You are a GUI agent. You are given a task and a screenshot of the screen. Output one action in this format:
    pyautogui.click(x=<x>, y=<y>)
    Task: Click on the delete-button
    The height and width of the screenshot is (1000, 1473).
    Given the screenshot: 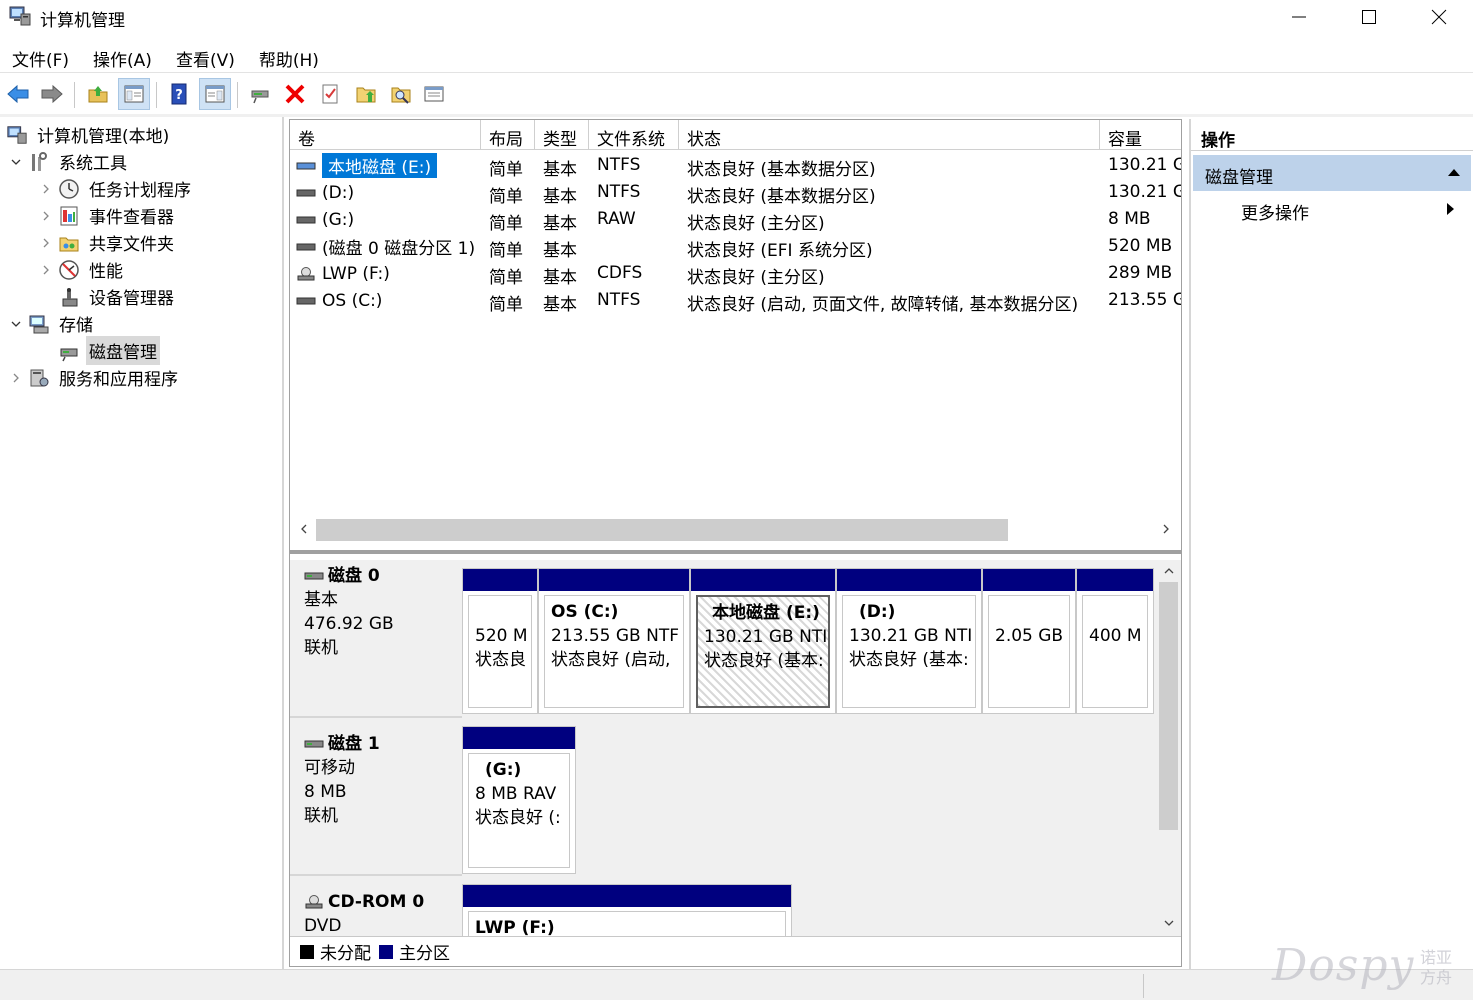 What is the action you would take?
    pyautogui.click(x=295, y=94)
    